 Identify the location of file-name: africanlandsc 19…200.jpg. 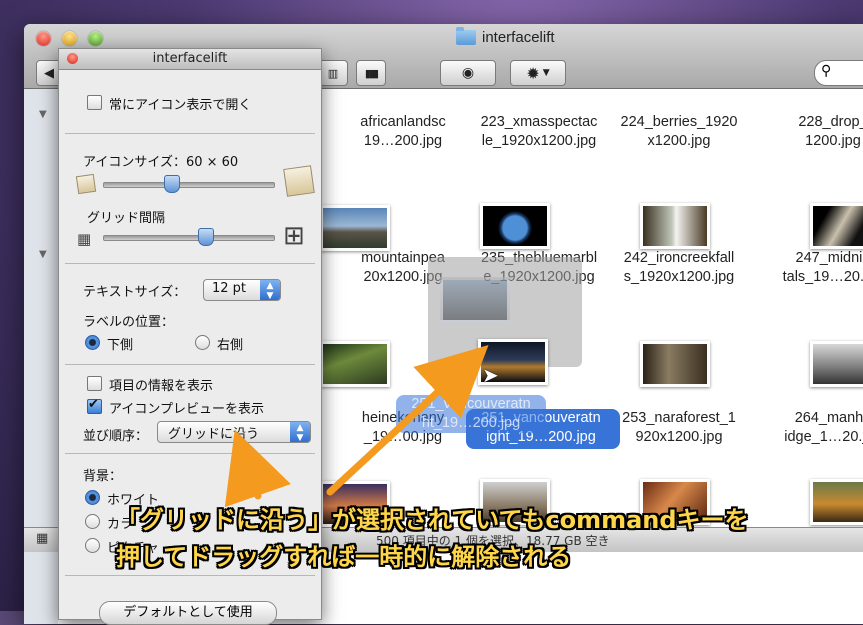
(403, 131).